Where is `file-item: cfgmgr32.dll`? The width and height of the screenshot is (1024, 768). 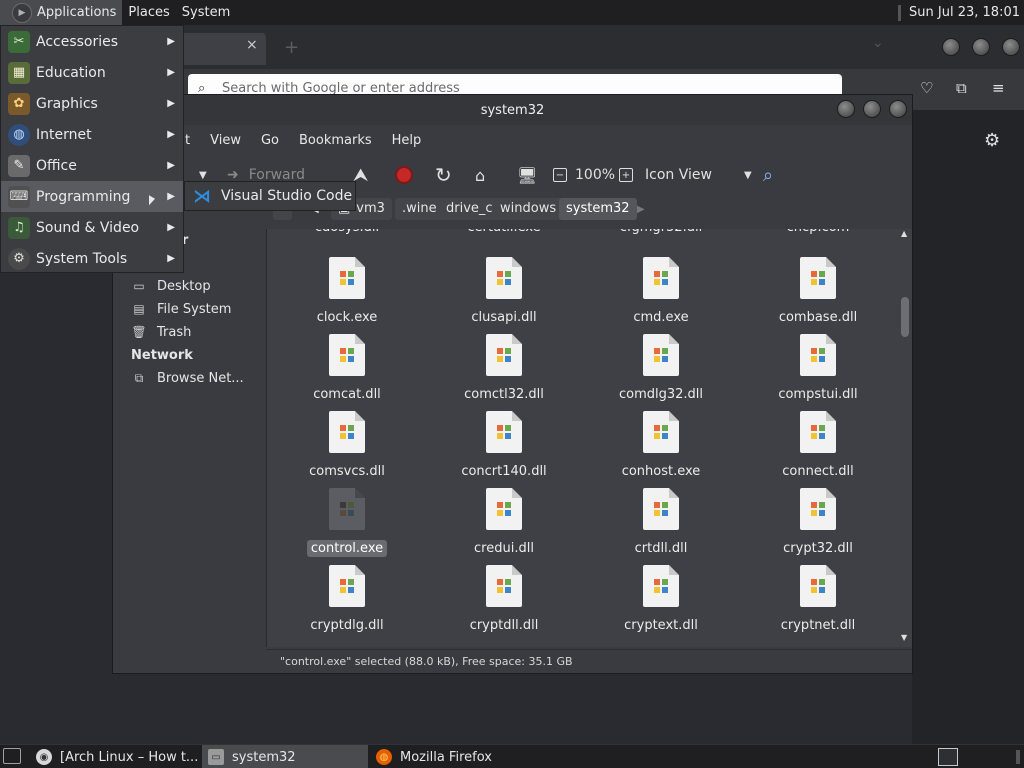
file-item: cfgmgr32.dll is located at coordinates (661, 235).